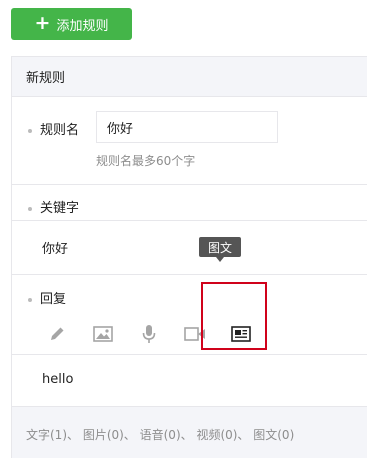  What do you see at coordinates (189, 248) in the screenshot?
I see `keyword-row: 你好` at bounding box center [189, 248].